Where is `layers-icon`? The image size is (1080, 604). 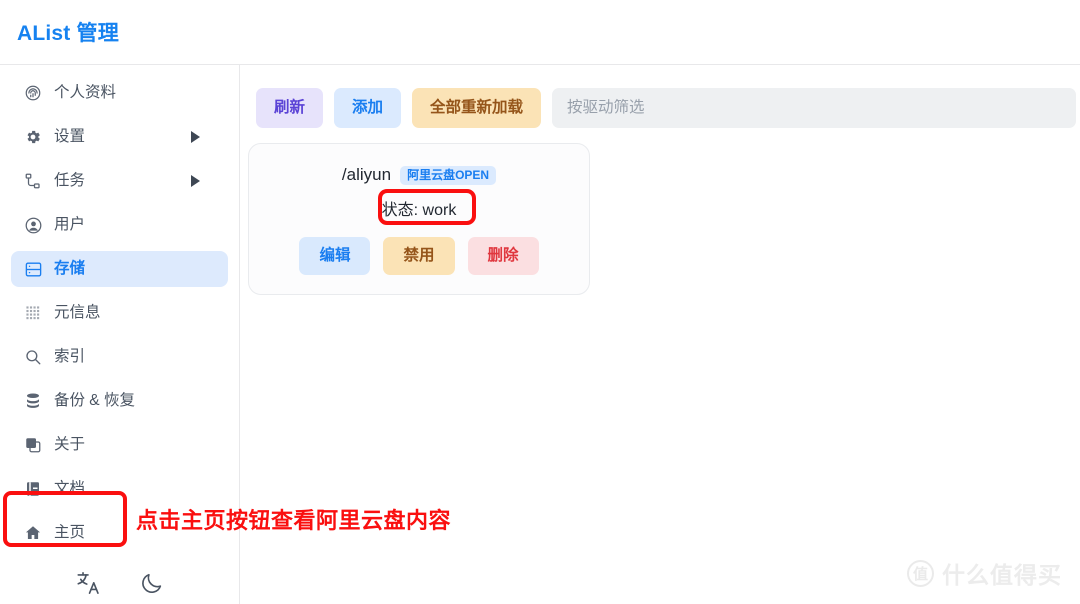
layers-icon is located at coordinates (33, 445).